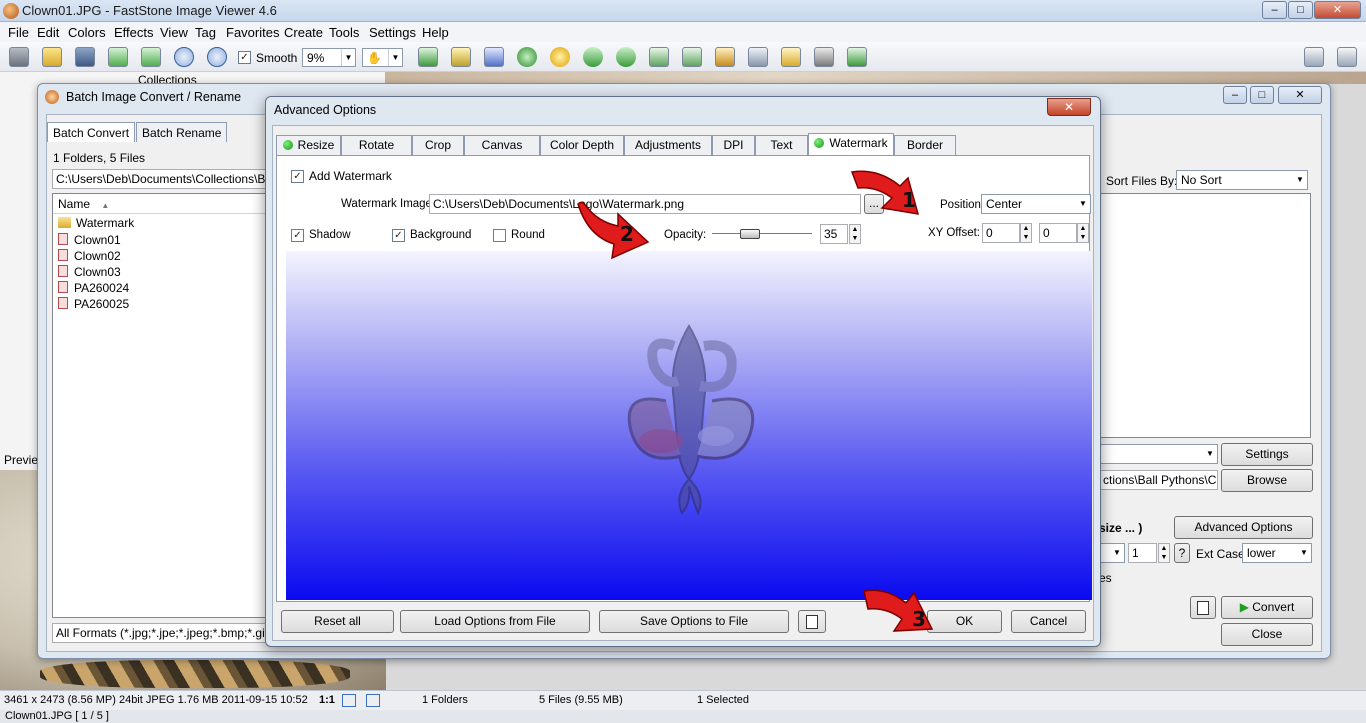 This screenshot has width=1366, height=723. Describe the element at coordinates (159, 272) in the screenshot. I see `file-list-item: Clown03` at that location.